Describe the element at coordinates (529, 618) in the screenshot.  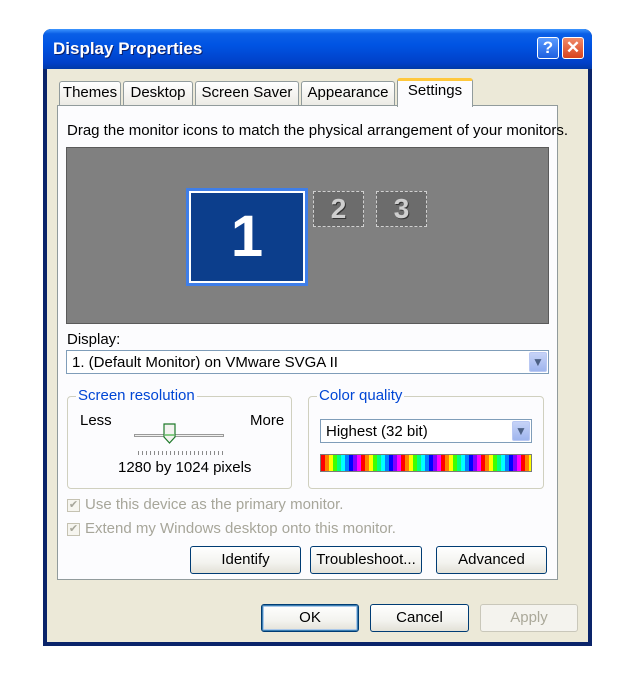
I see `apply-button: Apply` at that location.